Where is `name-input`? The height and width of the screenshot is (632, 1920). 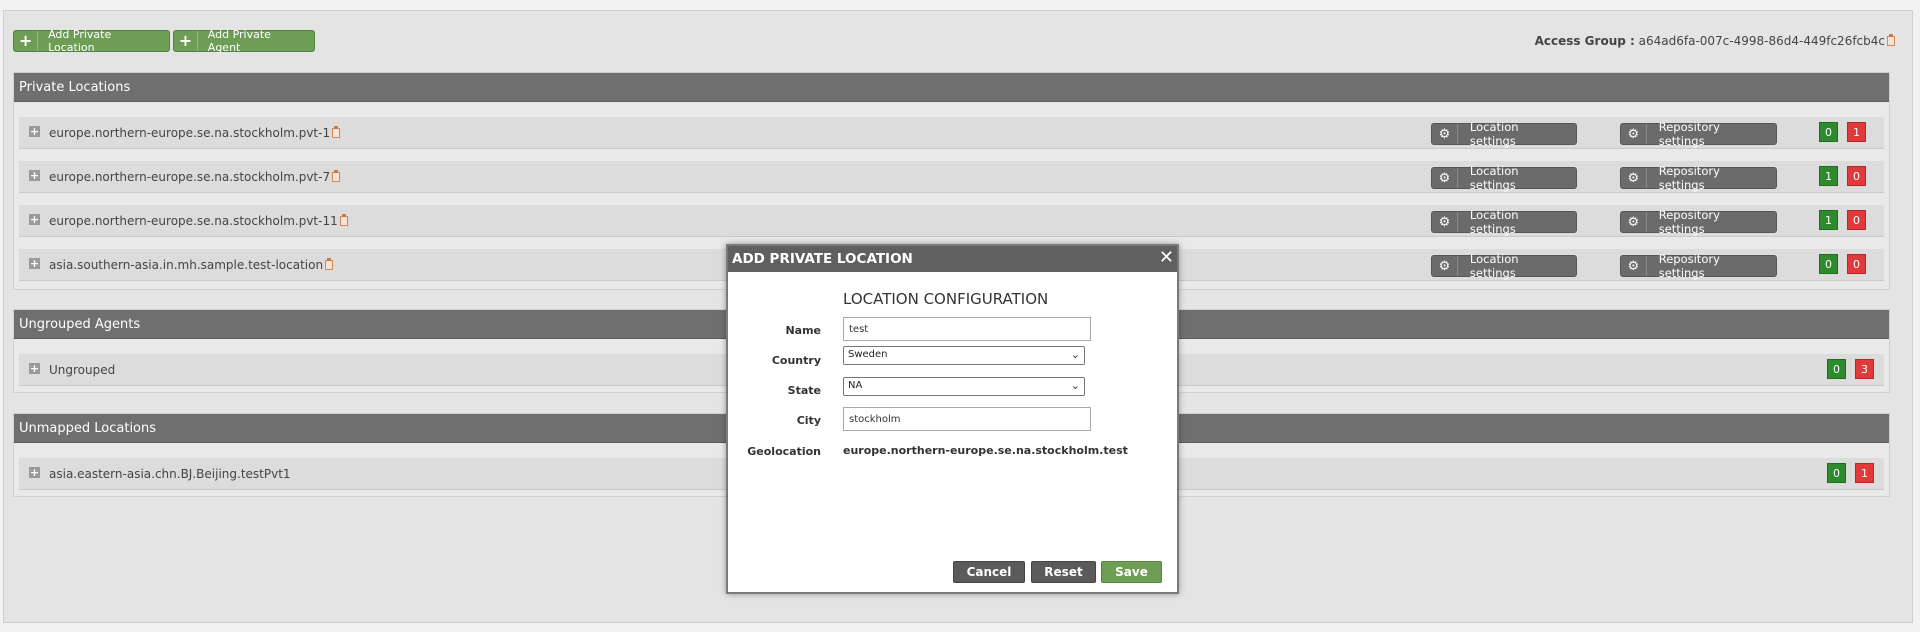
name-input is located at coordinates (967, 329).